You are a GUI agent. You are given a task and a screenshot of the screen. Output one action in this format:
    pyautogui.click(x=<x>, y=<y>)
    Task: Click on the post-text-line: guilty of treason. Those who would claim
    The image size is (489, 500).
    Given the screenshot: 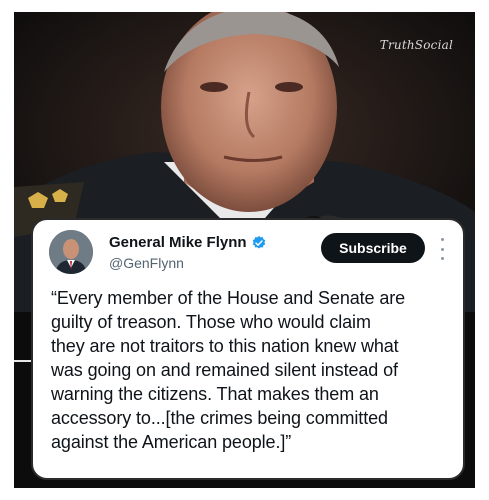 What is the action you would take?
    pyautogui.click(x=211, y=322)
    